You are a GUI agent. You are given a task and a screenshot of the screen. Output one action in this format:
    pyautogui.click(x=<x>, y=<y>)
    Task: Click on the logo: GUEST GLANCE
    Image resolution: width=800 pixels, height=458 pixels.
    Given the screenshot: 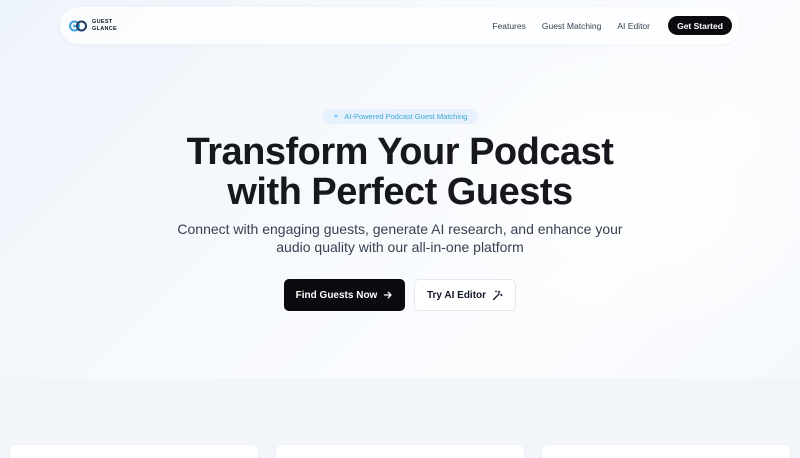 What is the action you would take?
    pyautogui.click(x=95, y=26)
    